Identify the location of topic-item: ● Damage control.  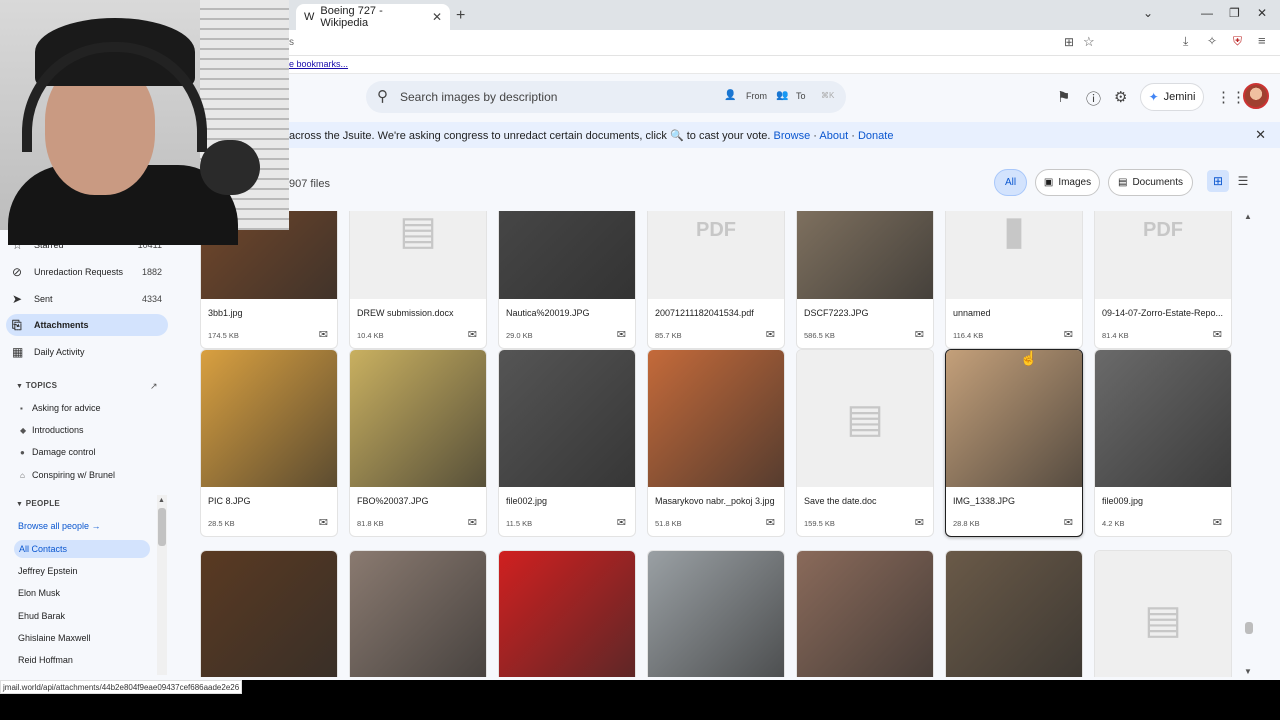
(58, 452).